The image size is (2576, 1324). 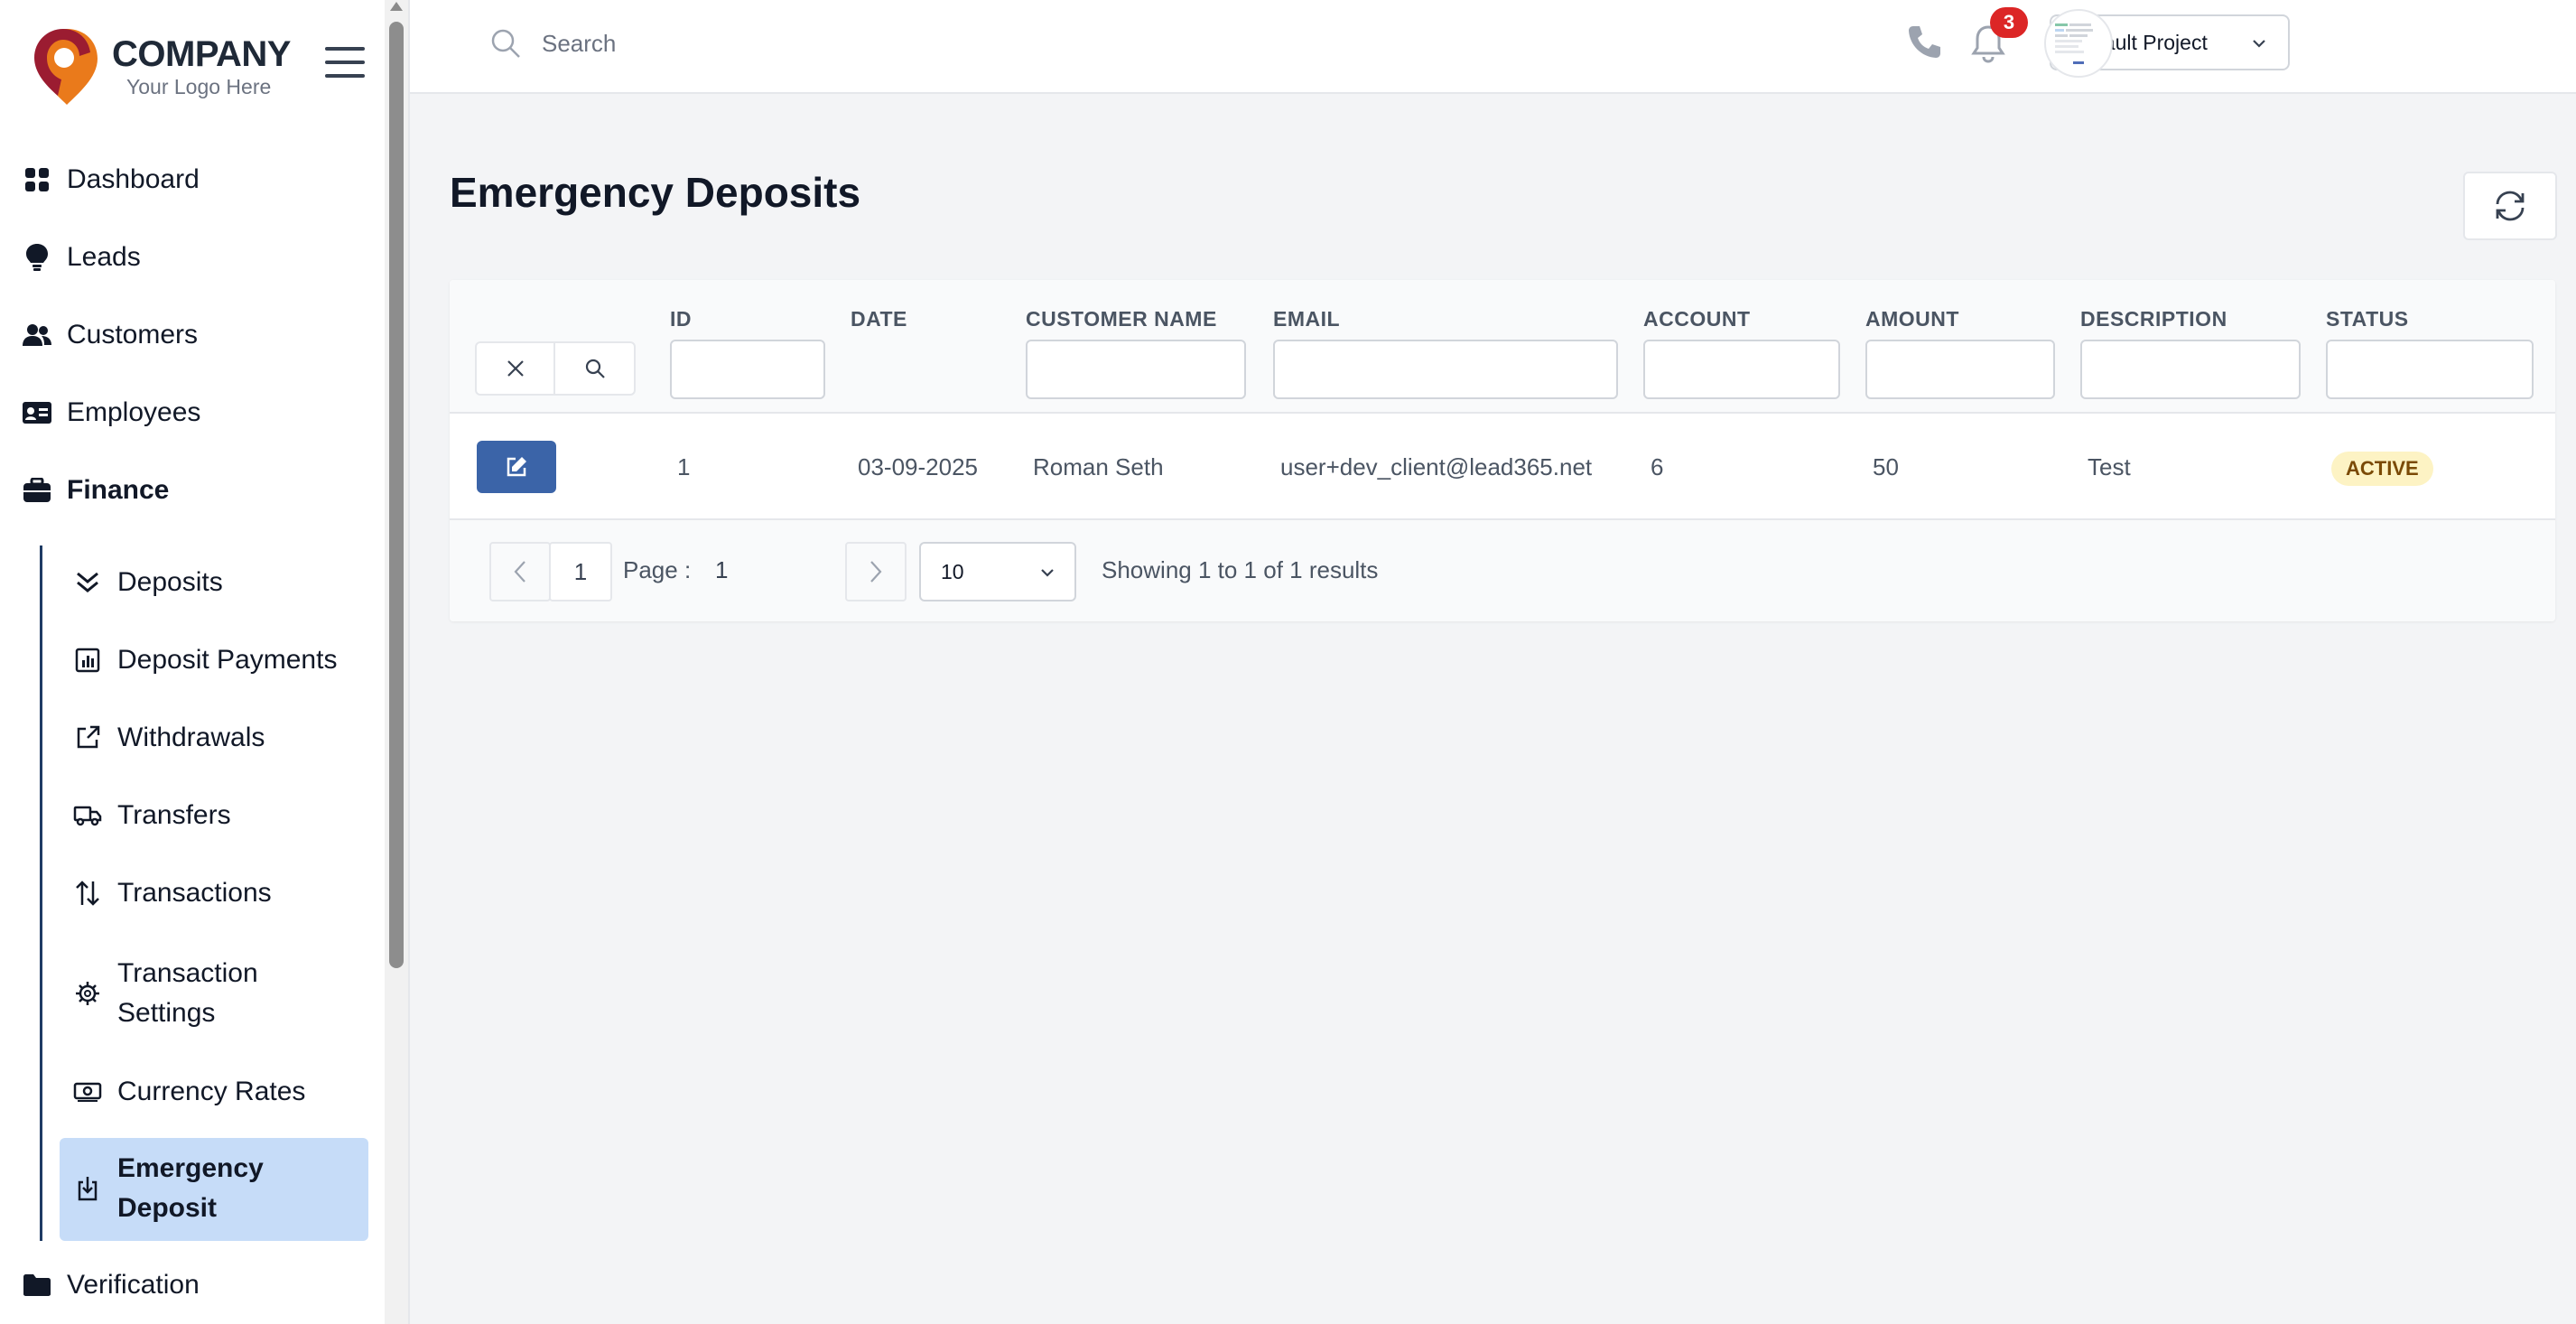 I want to click on search-input, so click(x=767, y=43).